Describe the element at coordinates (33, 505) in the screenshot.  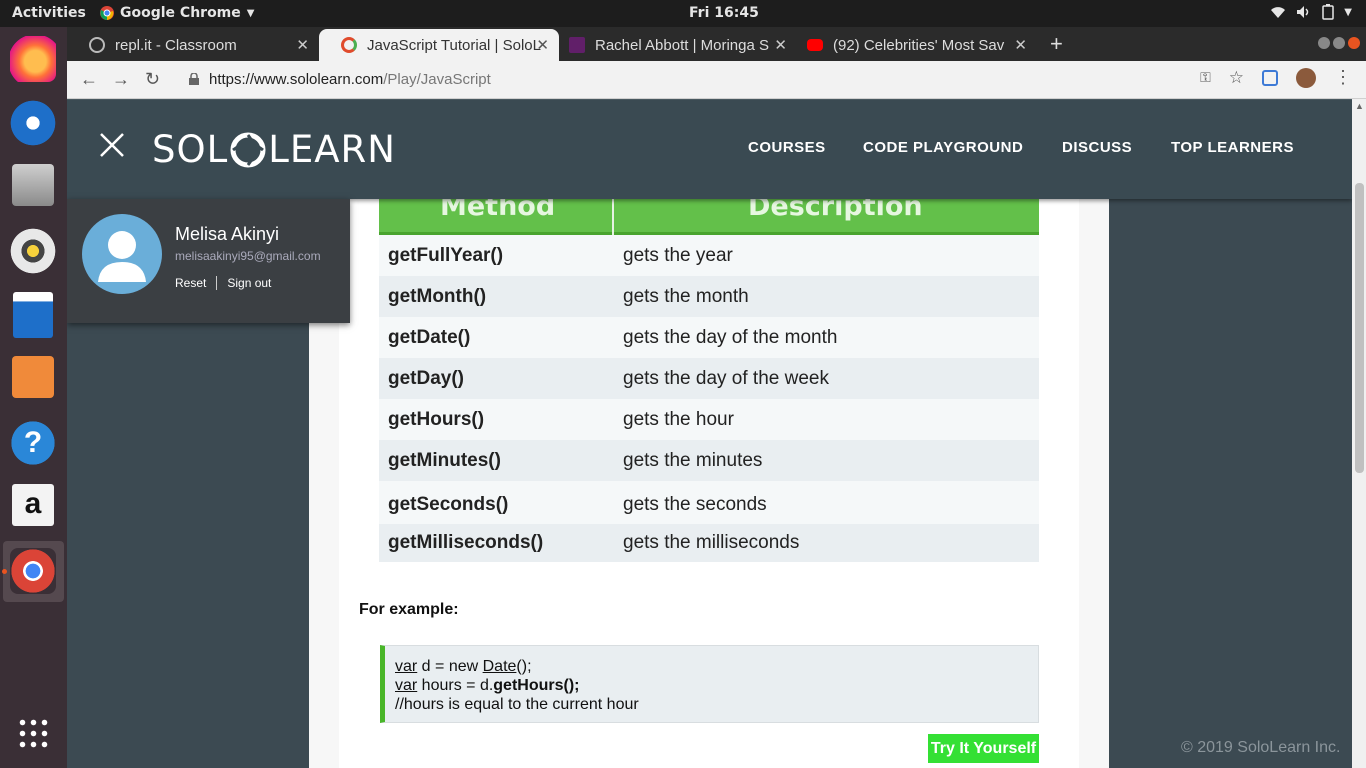
I see `amazon-icon: a` at that location.